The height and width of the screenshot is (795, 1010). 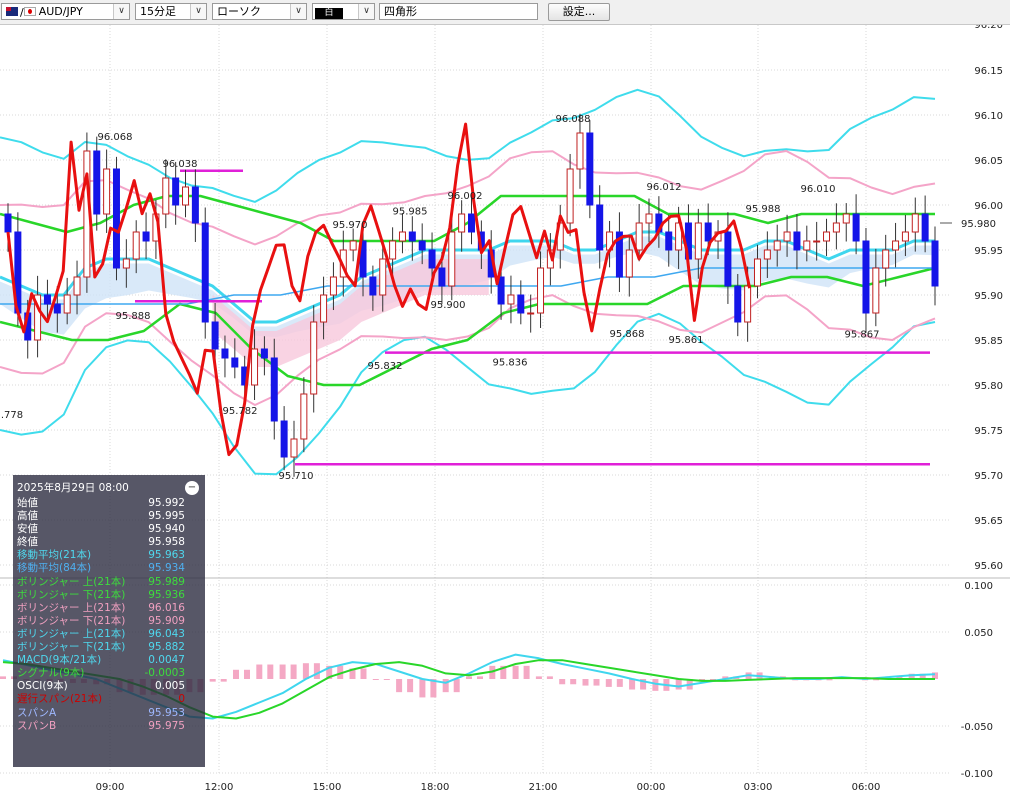 I want to click on info-row-label: 遅行スパン(21本), so click(x=60, y=699).